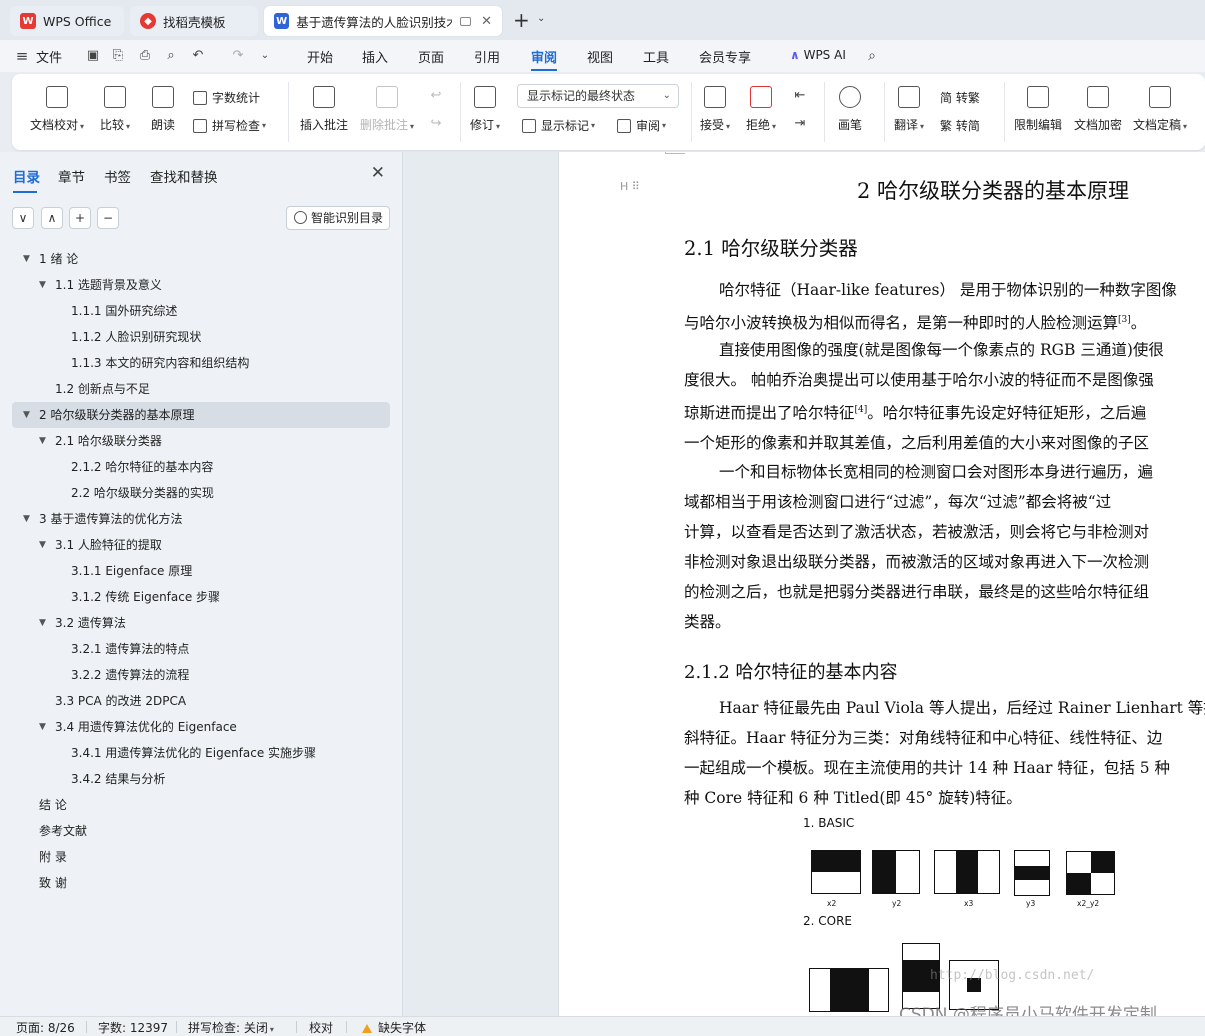 This screenshot has width=1205, height=1036. What do you see at coordinates (71, 176) in the screenshot?
I see `tab-chapters: 章节` at bounding box center [71, 176].